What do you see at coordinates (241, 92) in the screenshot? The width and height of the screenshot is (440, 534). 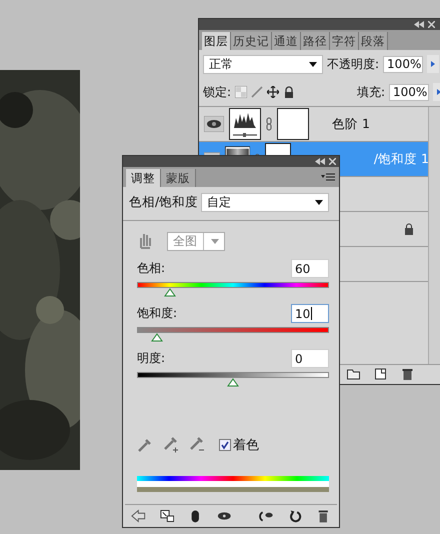 I see `checker-icon` at bounding box center [241, 92].